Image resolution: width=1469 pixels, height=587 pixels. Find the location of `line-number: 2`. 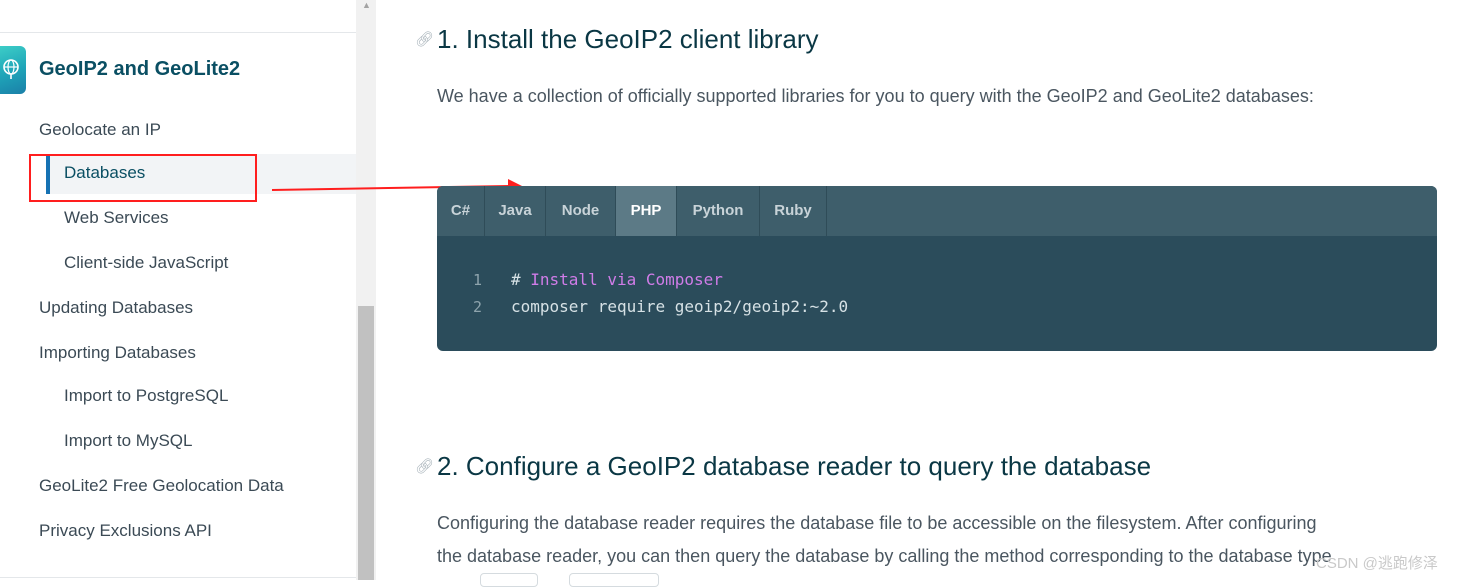

line-number: 2 is located at coordinates (478, 307).